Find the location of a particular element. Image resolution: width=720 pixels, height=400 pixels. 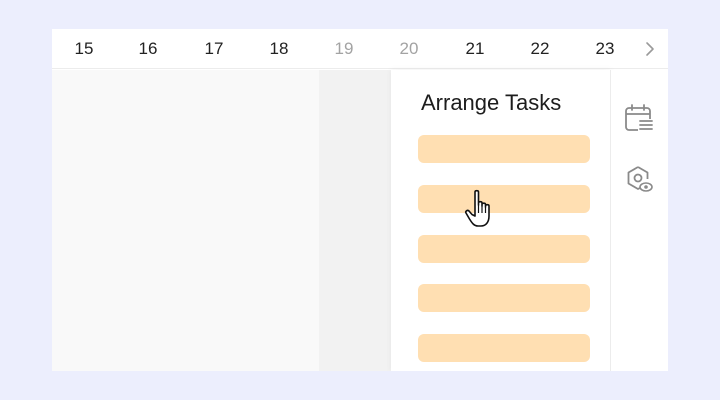

date-22: 22 is located at coordinates (540, 49).